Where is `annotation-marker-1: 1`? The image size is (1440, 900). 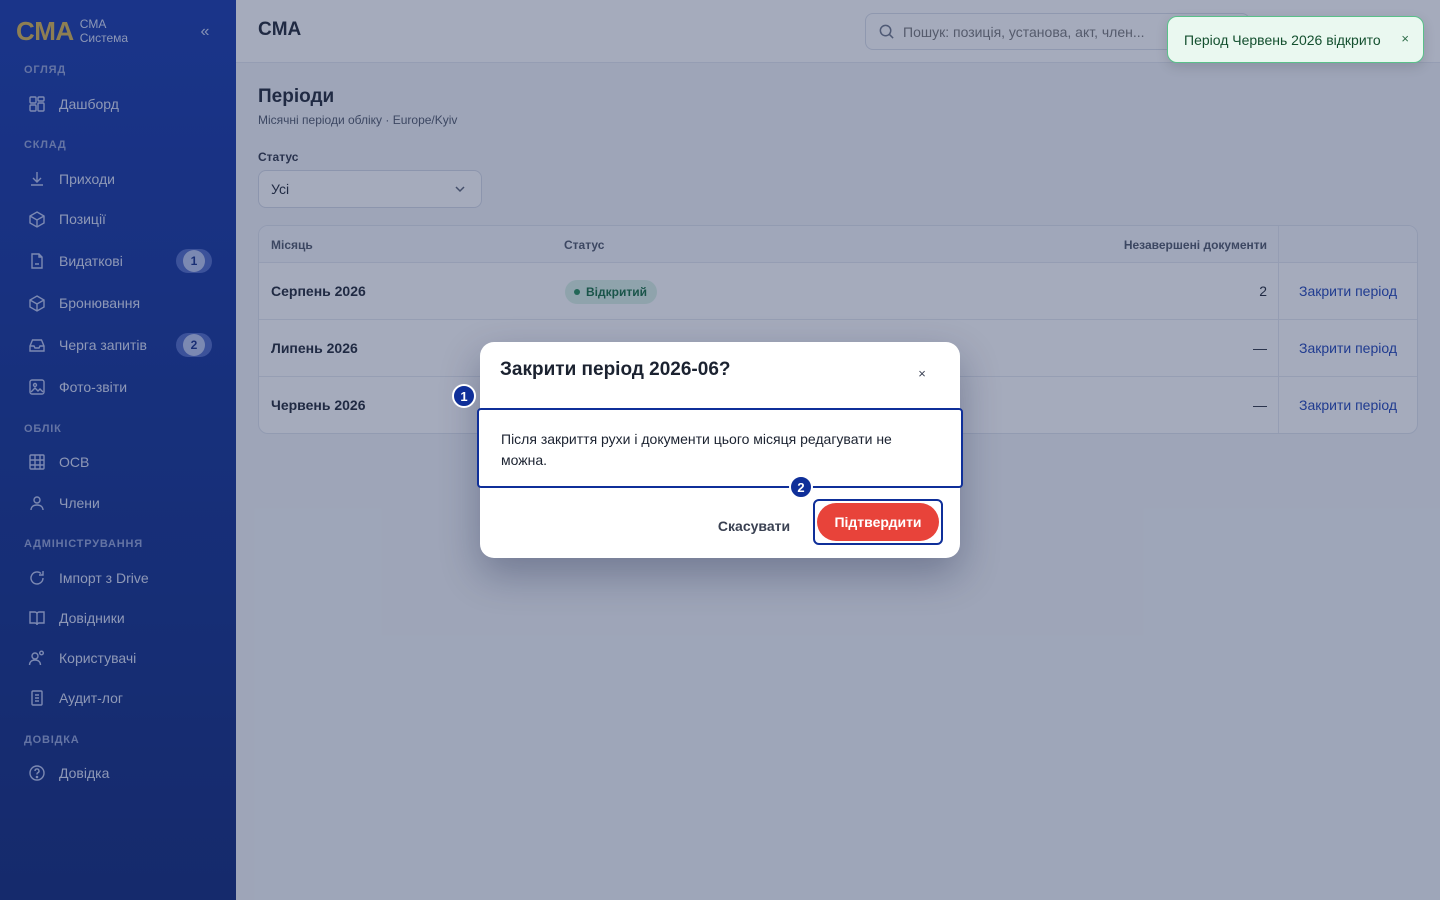 annotation-marker-1: 1 is located at coordinates (464, 396).